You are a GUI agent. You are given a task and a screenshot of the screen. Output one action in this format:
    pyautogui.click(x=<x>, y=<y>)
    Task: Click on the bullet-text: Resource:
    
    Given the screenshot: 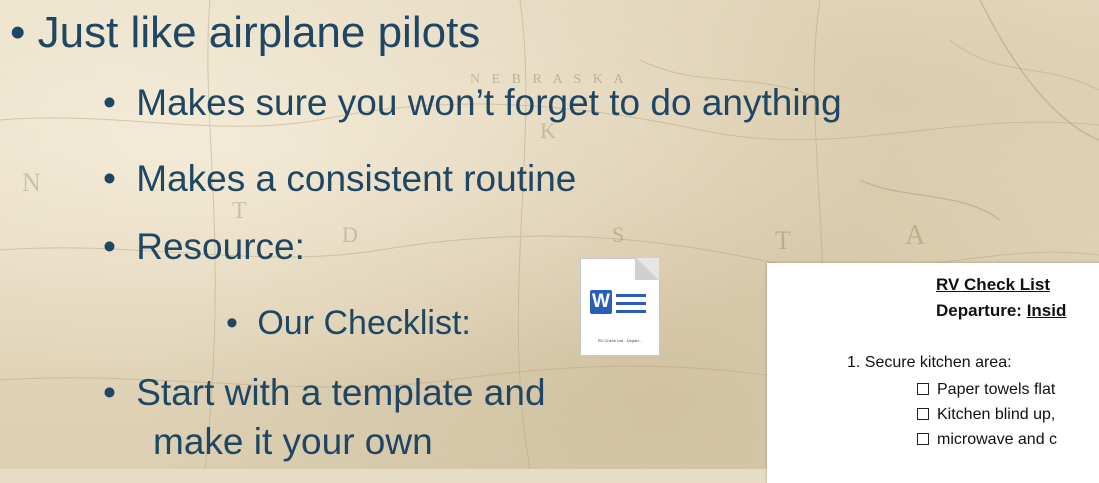 What is the action you would take?
    pyautogui.click(x=220, y=246)
    